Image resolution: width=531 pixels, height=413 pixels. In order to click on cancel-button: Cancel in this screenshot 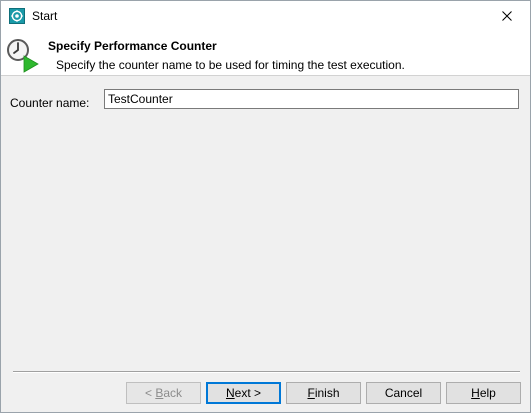, I will do `click(403, 393)`.